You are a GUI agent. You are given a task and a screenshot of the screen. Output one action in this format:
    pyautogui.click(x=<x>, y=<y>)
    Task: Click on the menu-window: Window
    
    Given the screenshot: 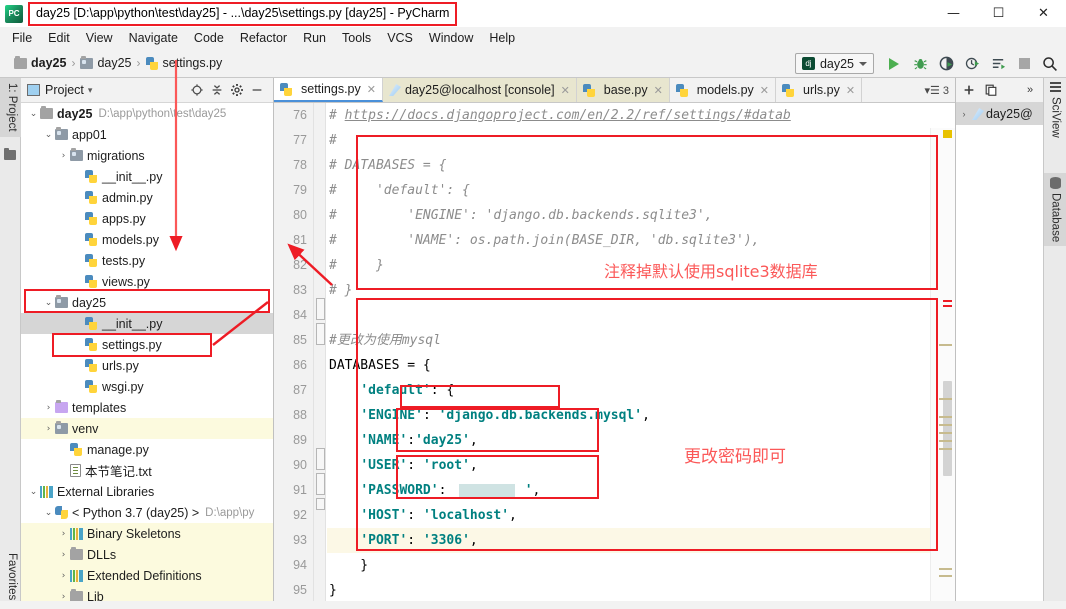 What is the action you would take?
    pyautogui.click(x=451, y=38)
    